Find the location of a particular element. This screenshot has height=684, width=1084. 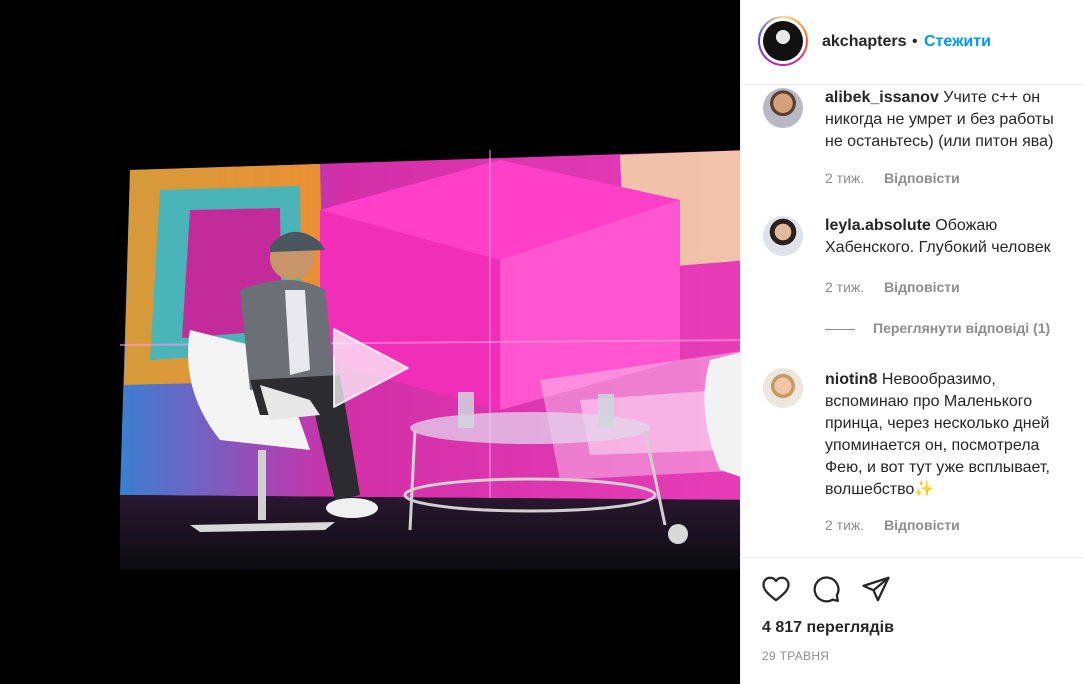

comment-username: alibek_issanov is located at coordinates (882, 97).